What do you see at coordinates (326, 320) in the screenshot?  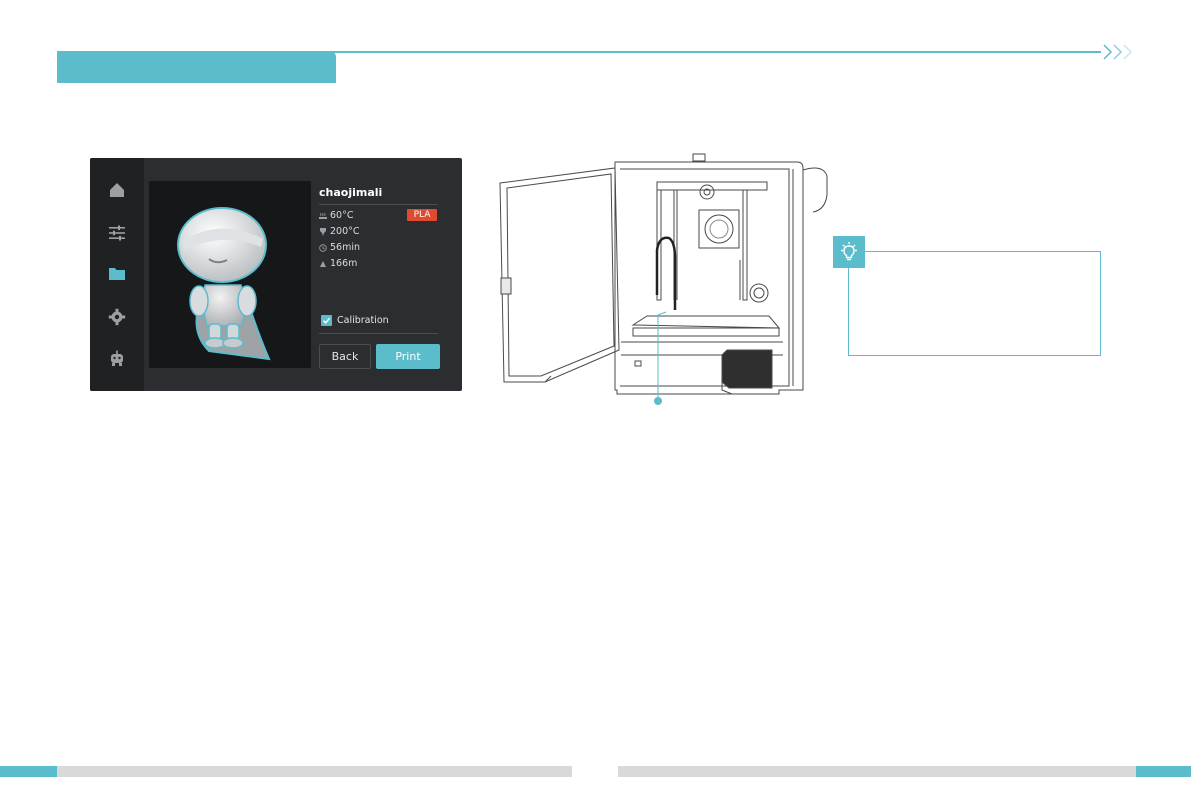 I see `checkmark-icon` at bounding box center [326, 320].